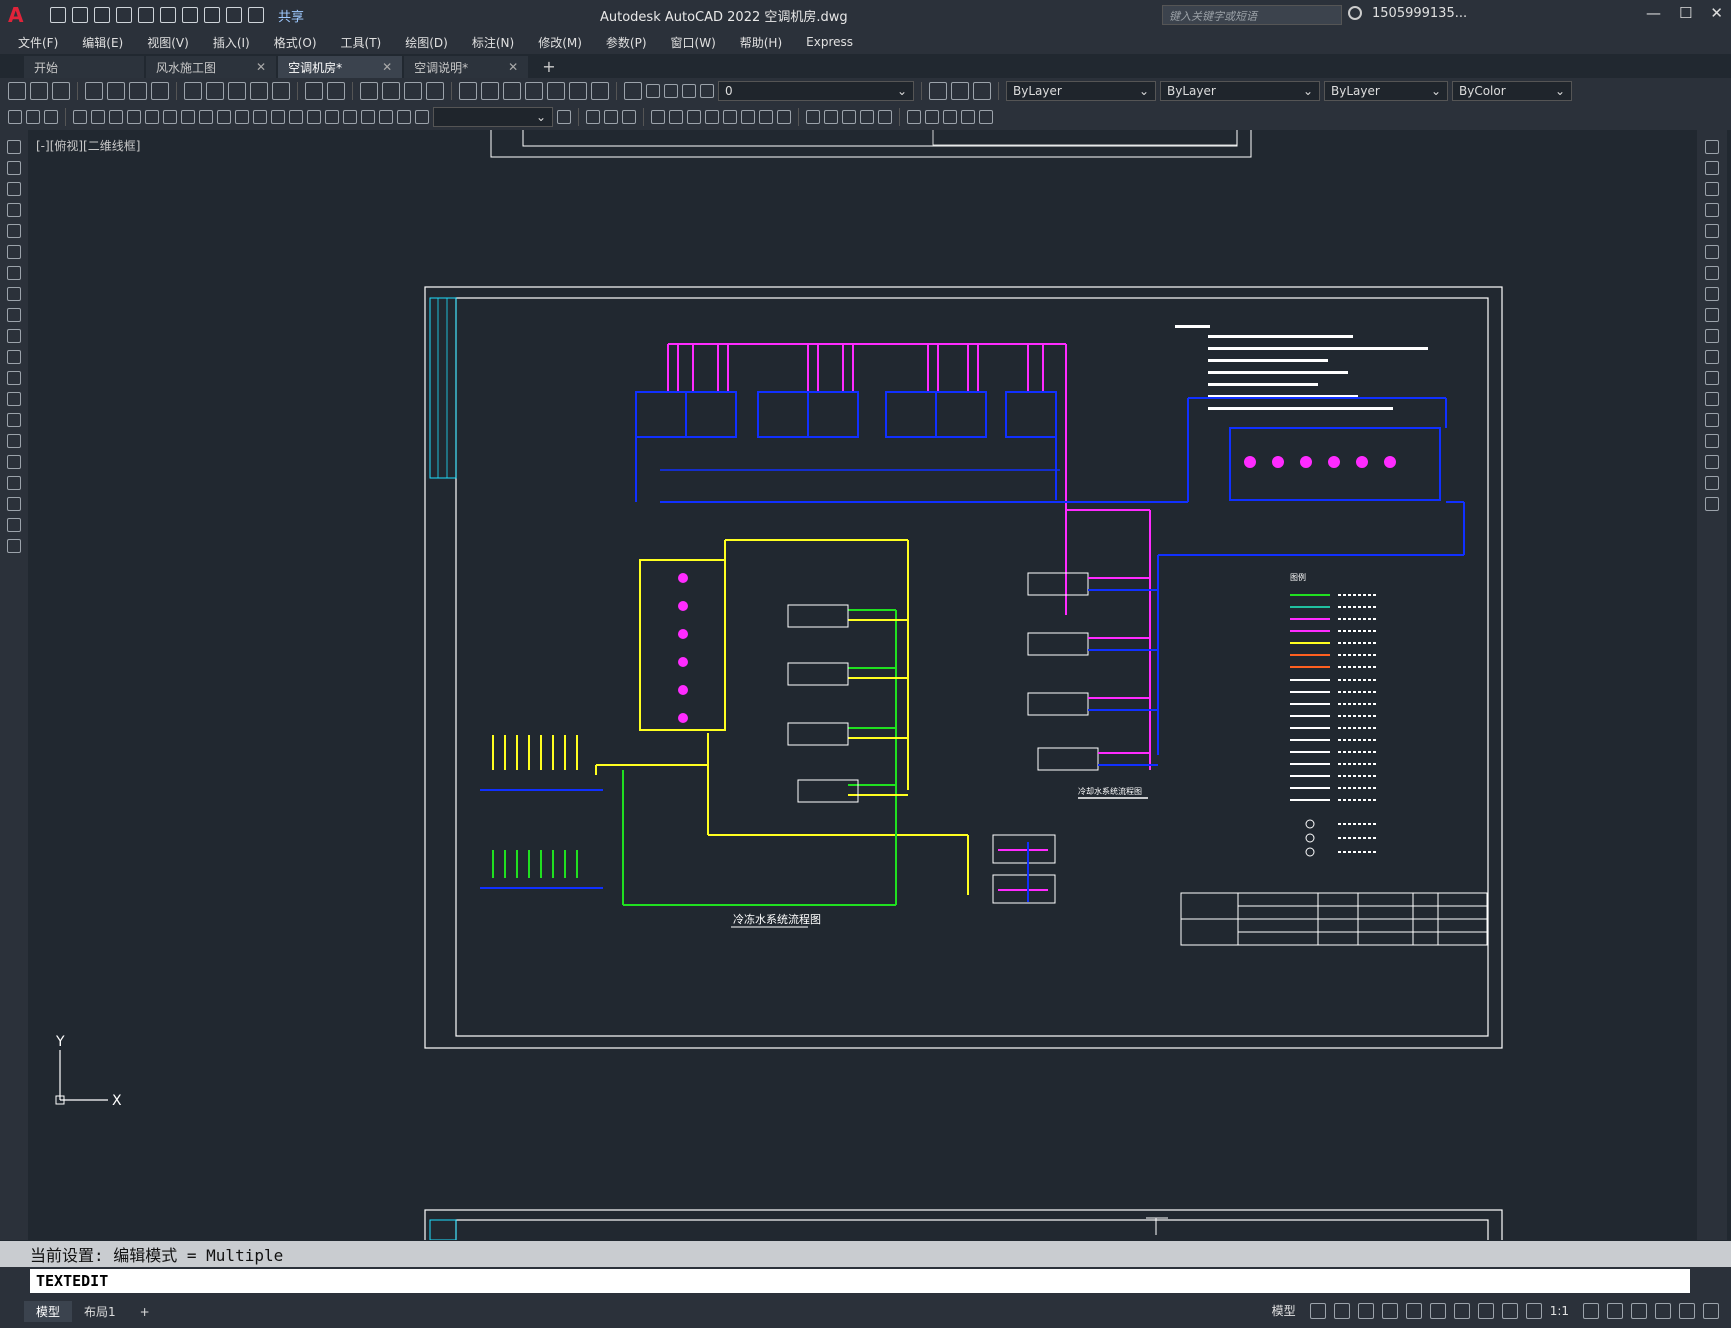  I want to click on object-snap-tracking-icon, so click(1437, 1310).